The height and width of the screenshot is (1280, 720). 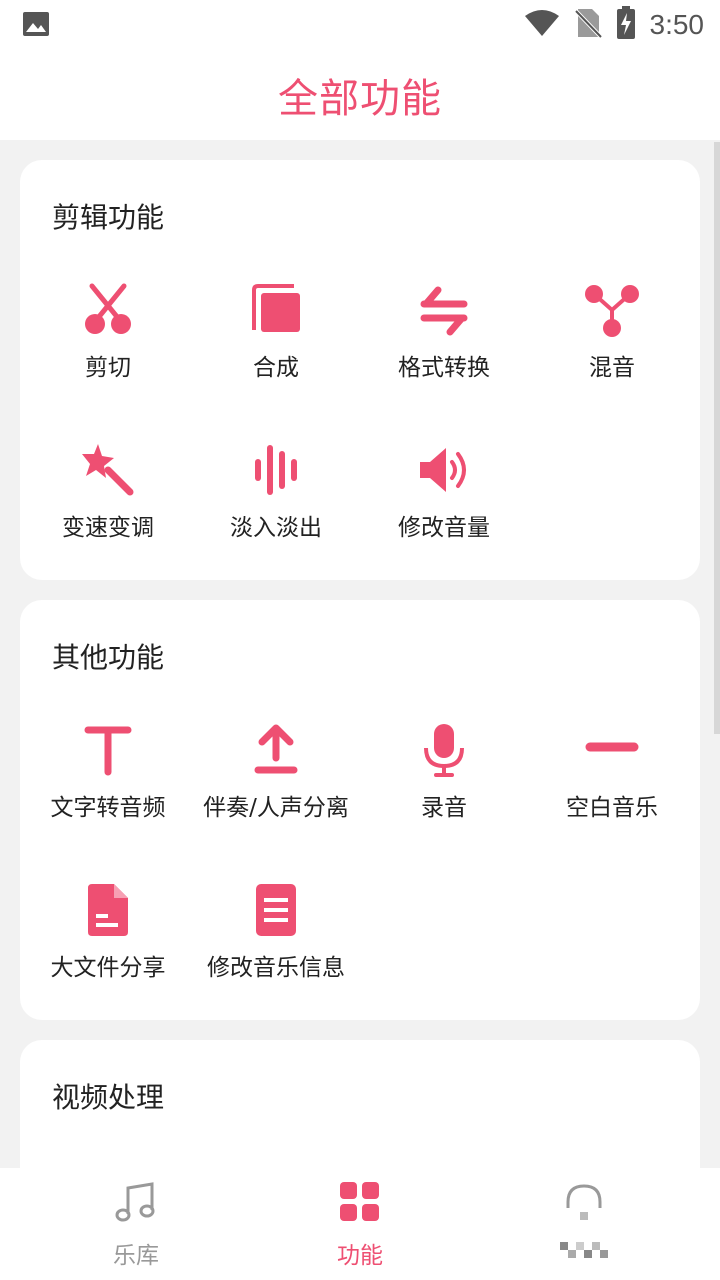 I want to click on feature-large-file-share: 大文件分享, so click(x=108, y=940).